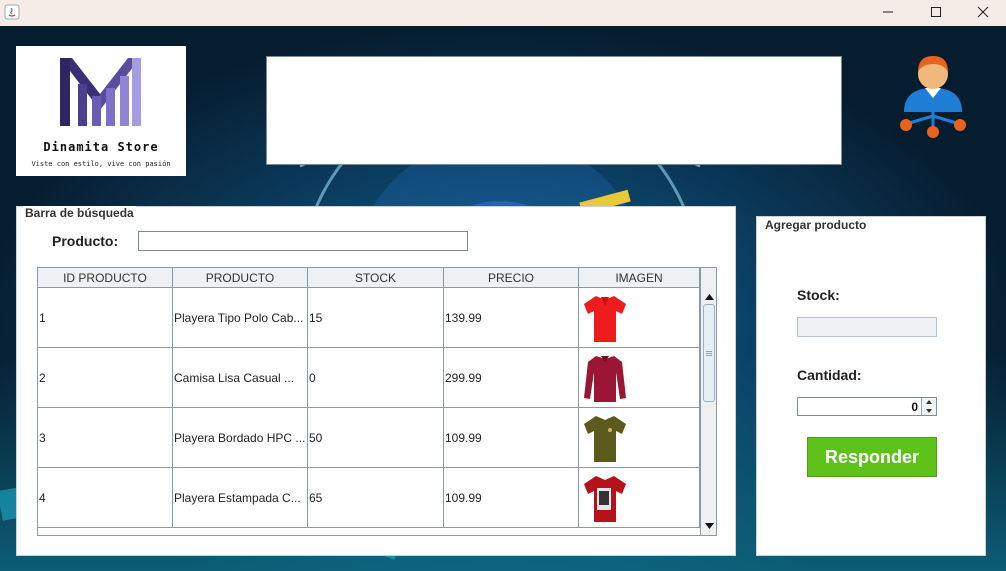 This screenshot has height=571, width=1006. I want to click on table-row: 3 Playera Bordado HPC ... 50 109.99, so click(369, 438).